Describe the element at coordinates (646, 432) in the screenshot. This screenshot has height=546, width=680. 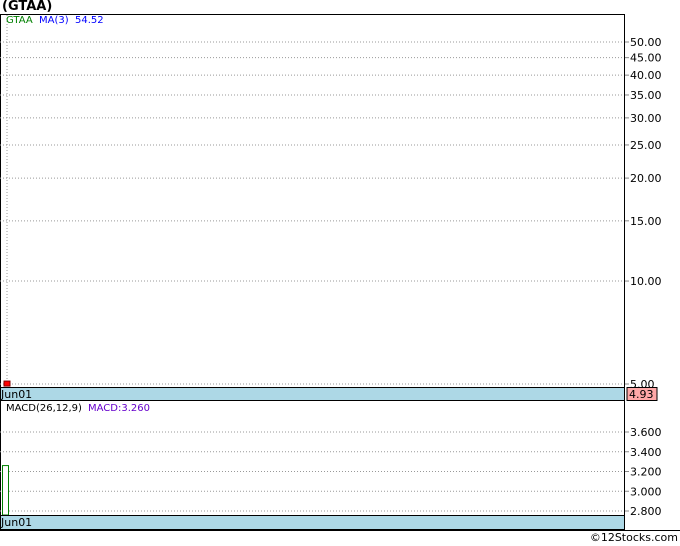
I see `macd-tick-label: 3.600` at that location.